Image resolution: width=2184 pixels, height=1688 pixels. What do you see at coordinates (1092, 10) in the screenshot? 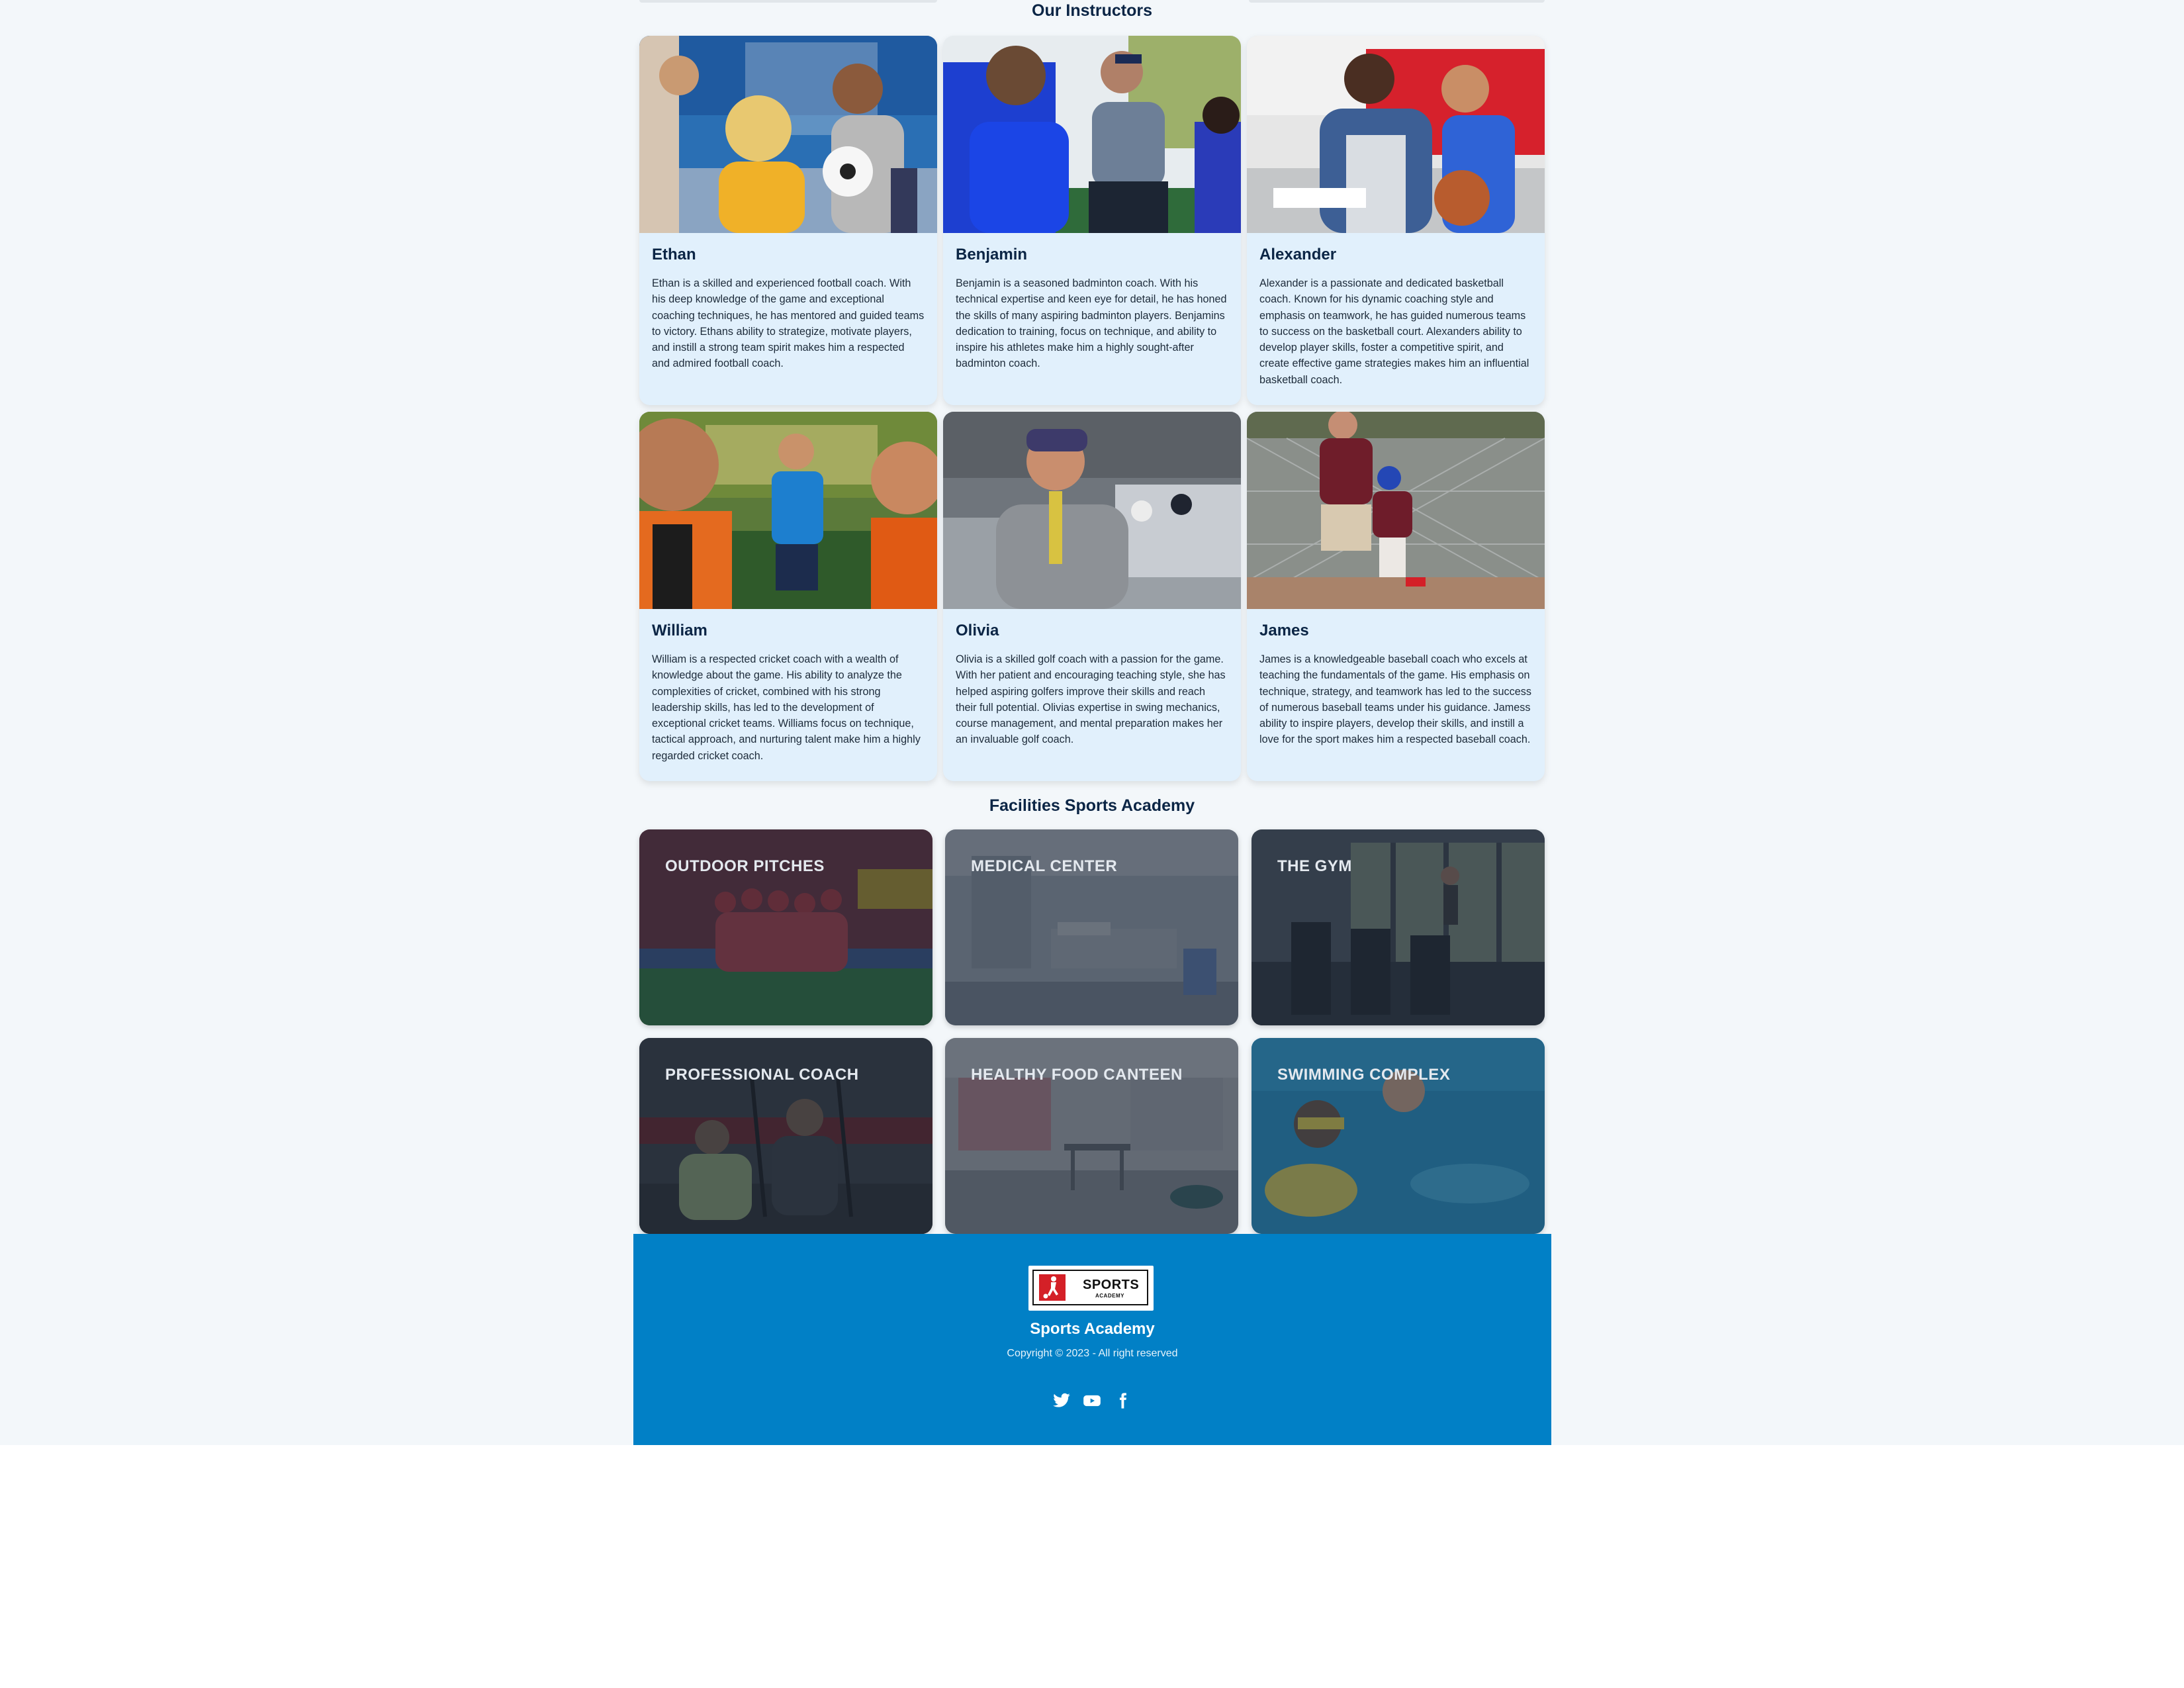
I see `instructors-heading: Our Instructors` at bounding box center [1092, 10].